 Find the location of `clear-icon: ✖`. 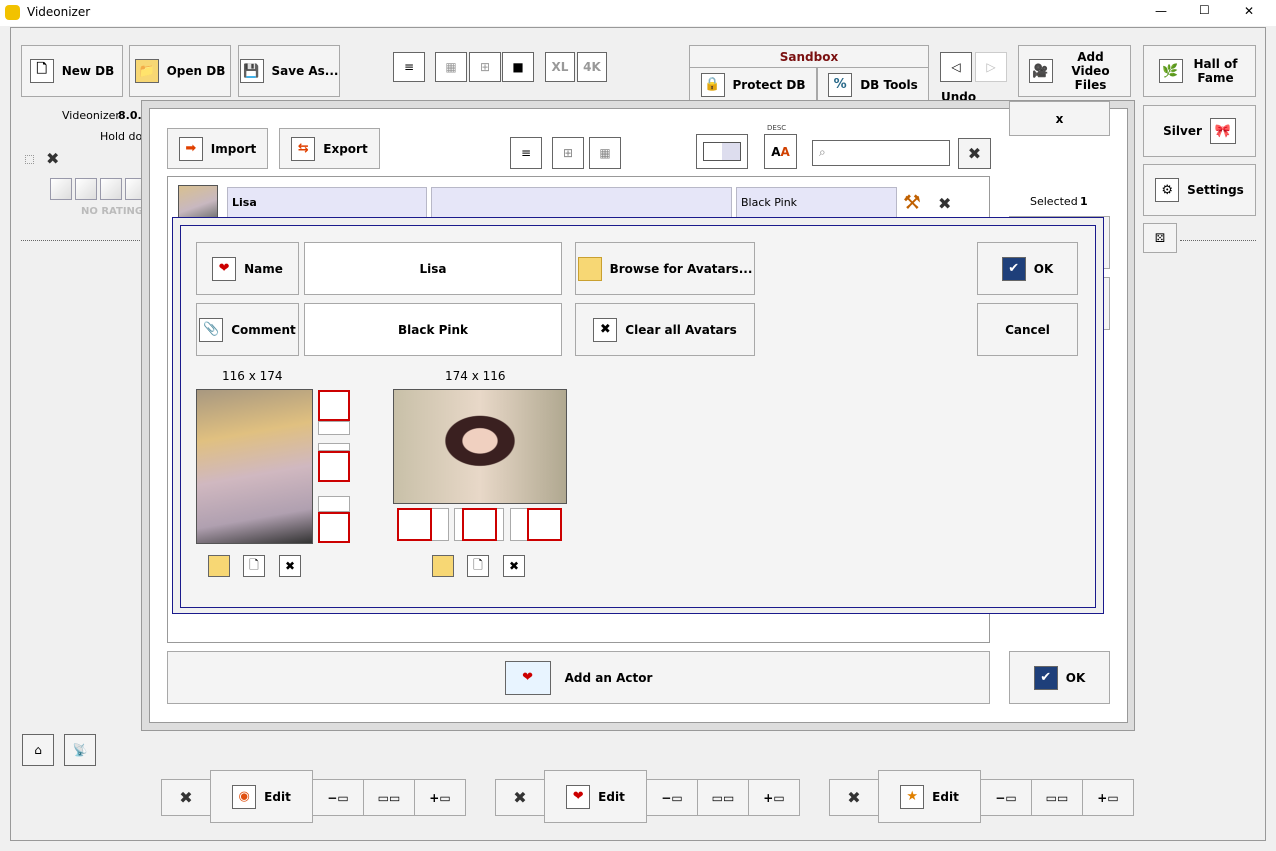

clear-icon: ✖ is located at coordinates (52, 158).